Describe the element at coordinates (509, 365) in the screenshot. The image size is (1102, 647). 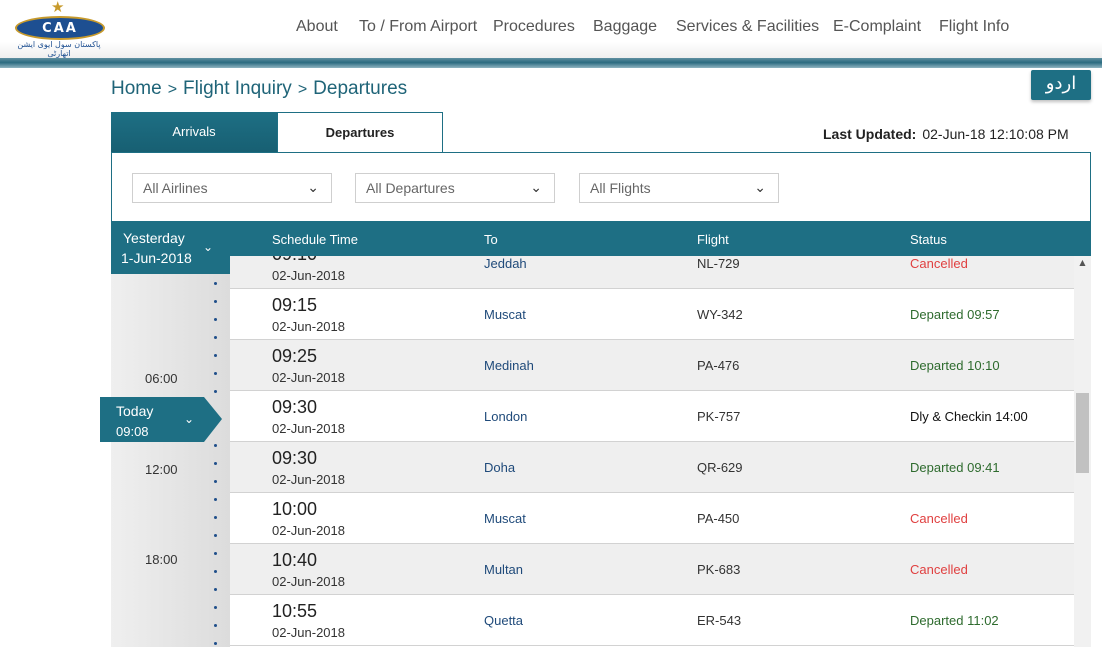
I see `destination: Medinah` at that location.